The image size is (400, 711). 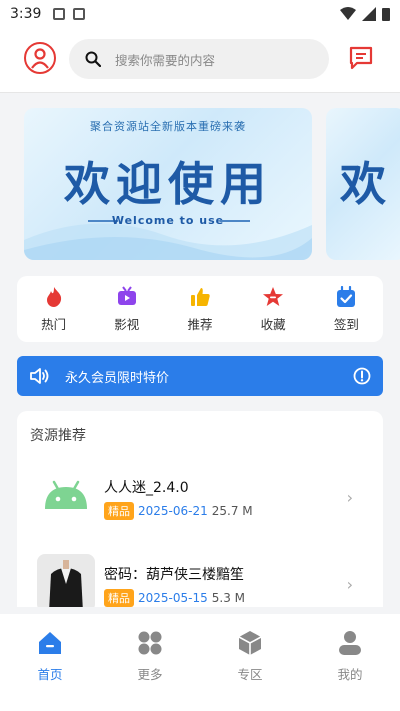 What do you see at coordinates (79, 14) in the screenshot?
I see `notification-icon` at bounding box center [79, 14].